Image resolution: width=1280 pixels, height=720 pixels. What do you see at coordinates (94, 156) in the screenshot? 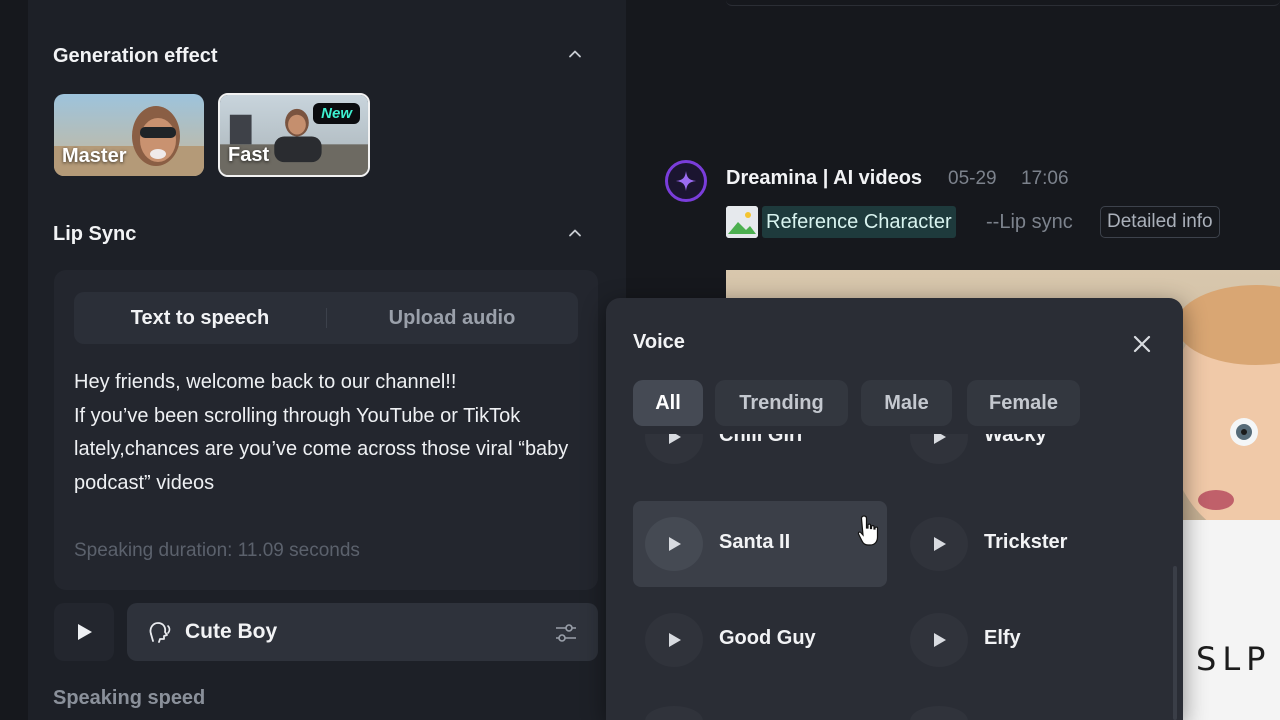
I see `effect-label-master: Master` at bounding box center [94, 156].